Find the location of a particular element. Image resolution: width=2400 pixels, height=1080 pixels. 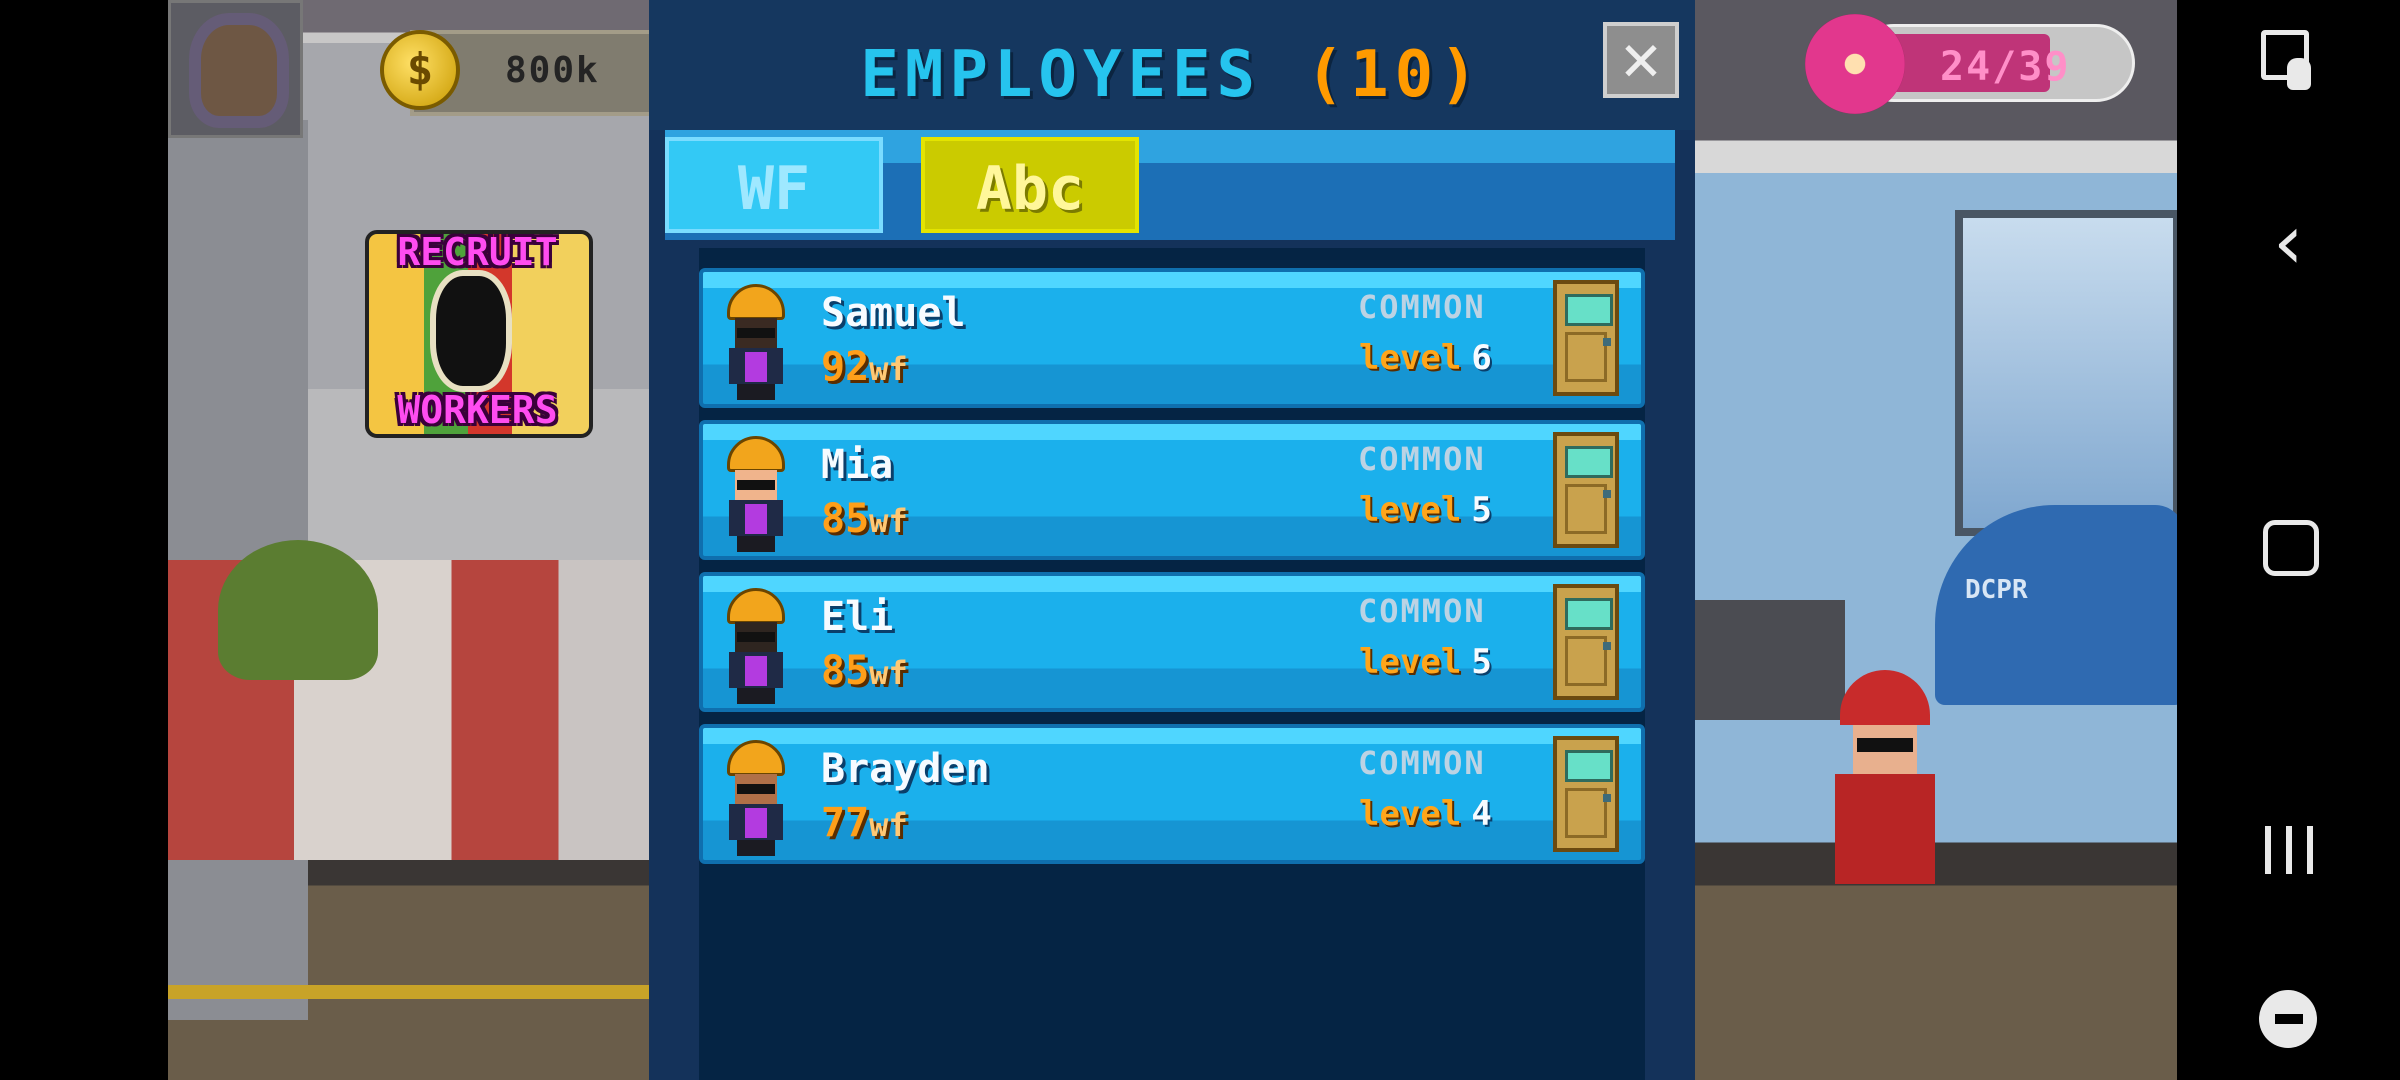

employee-name: Mia is located at coordinates (857, 465).